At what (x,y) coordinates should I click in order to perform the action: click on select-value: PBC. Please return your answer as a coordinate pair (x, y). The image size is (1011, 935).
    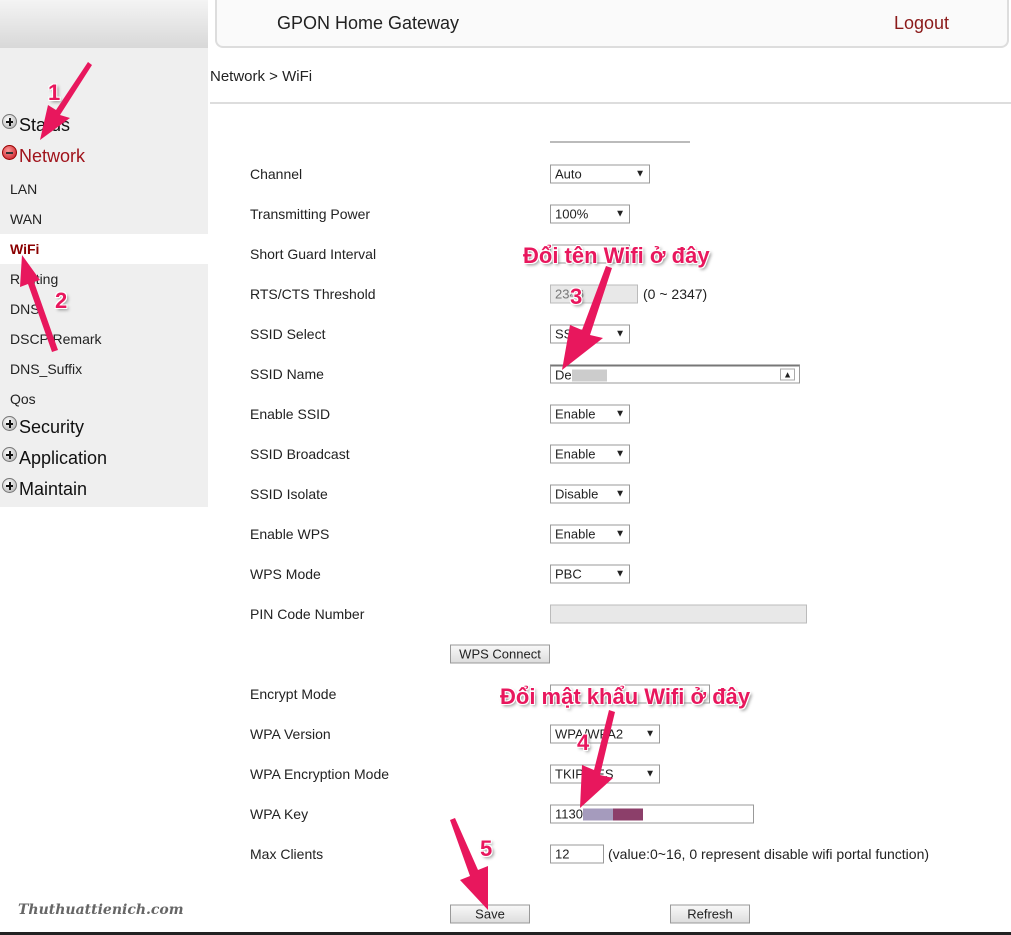
    Looking at the image, I should click on (568, 574).